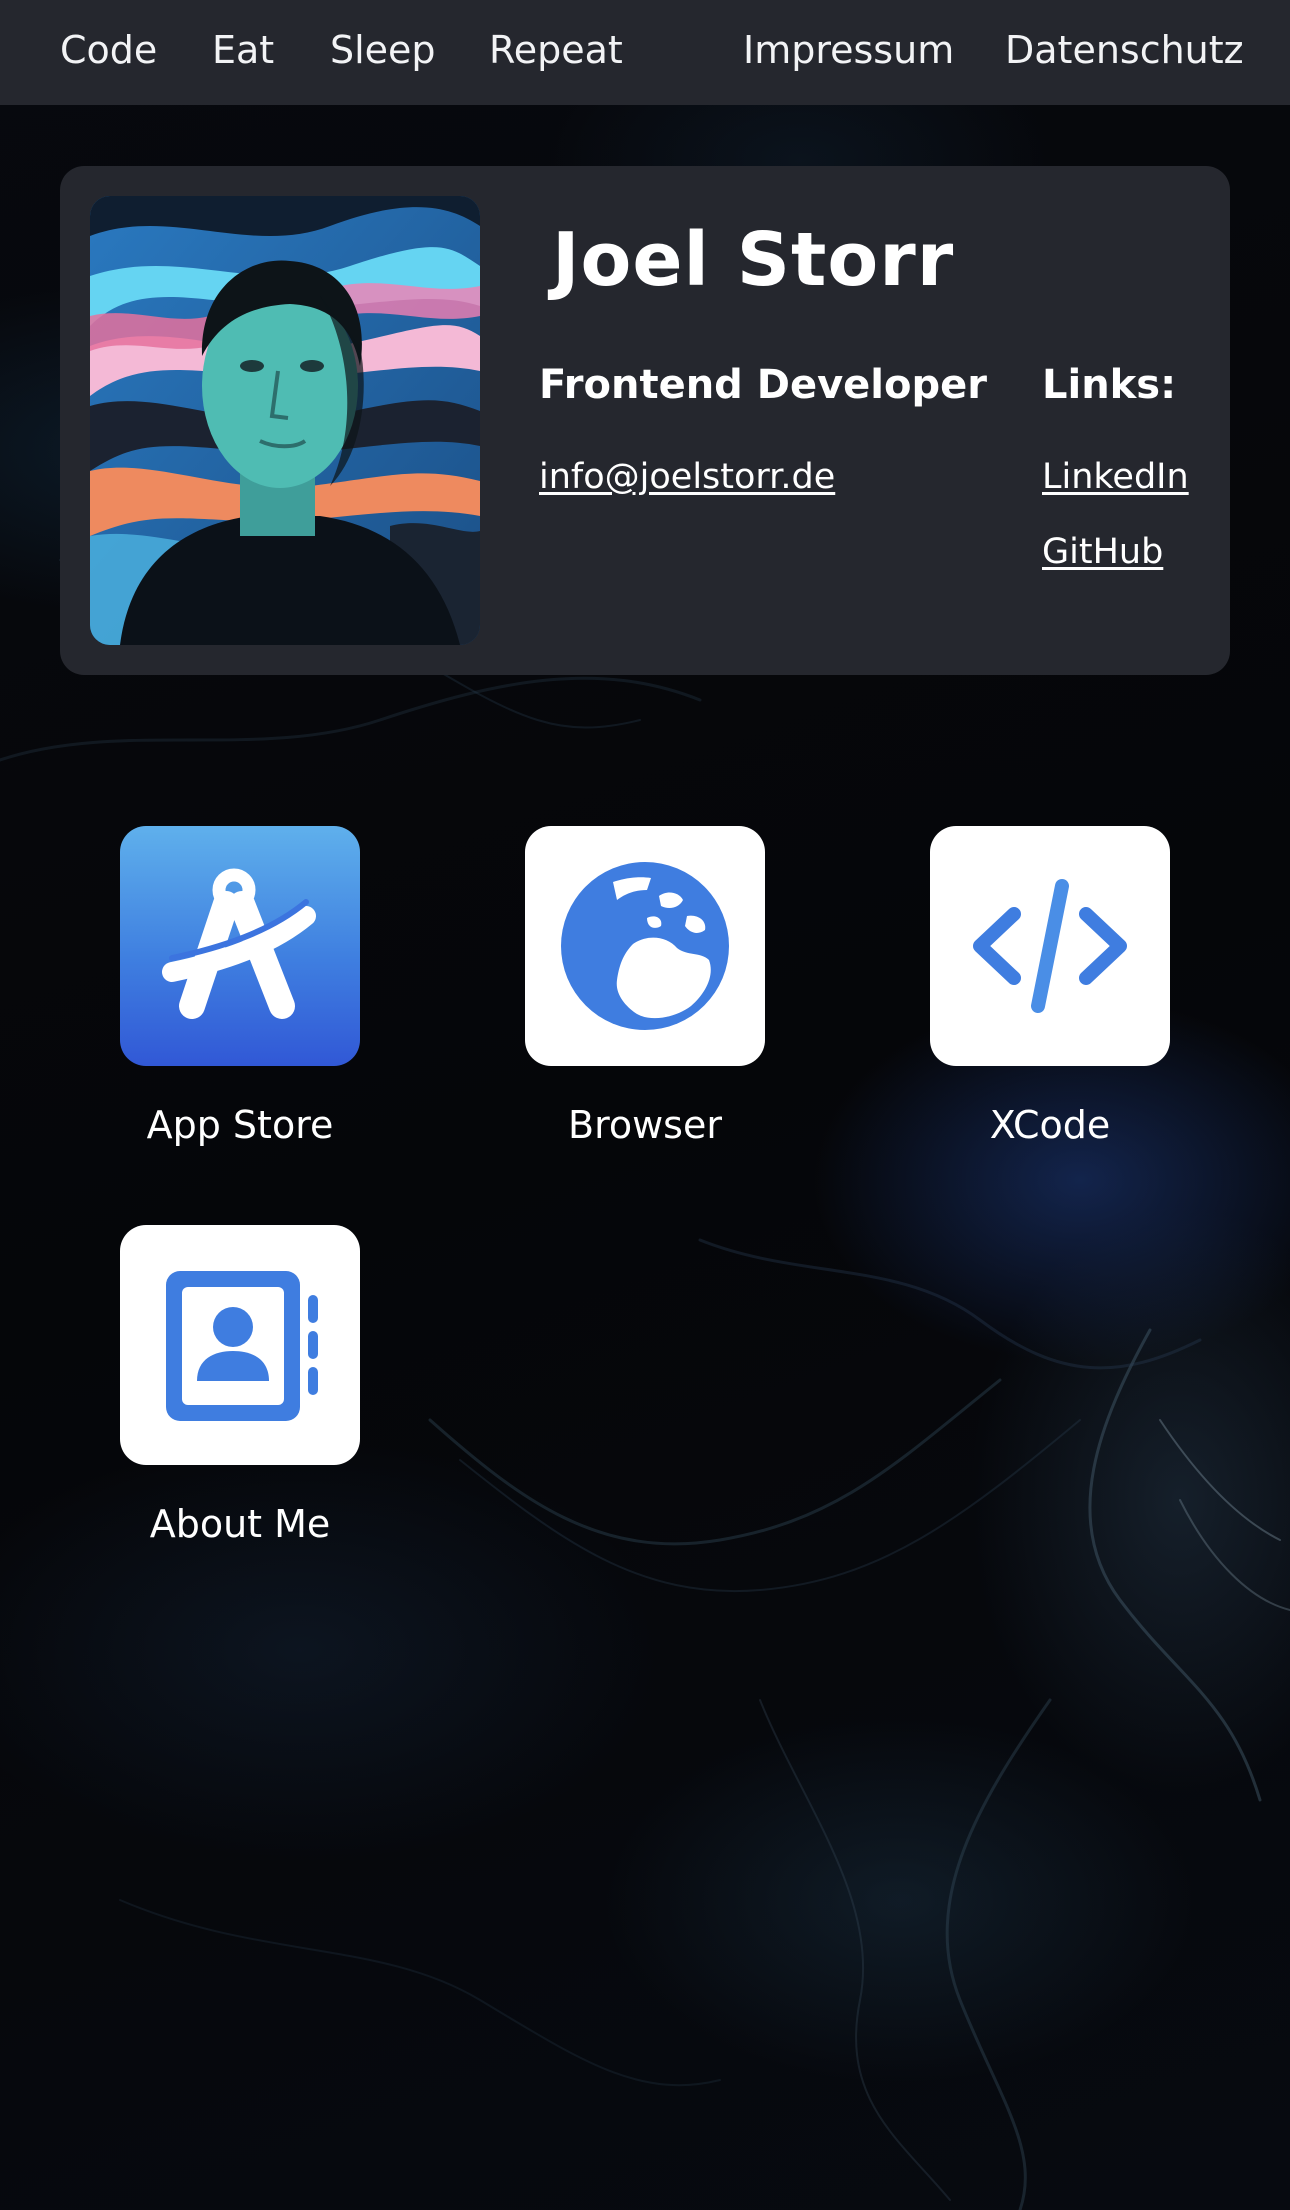 This screenshot has height=2210, width=1290. What do you see at coordinates (1050, 1125) in the screenshot?
I see `xcode-label: XCode` at bounding box center [1050, 1125].